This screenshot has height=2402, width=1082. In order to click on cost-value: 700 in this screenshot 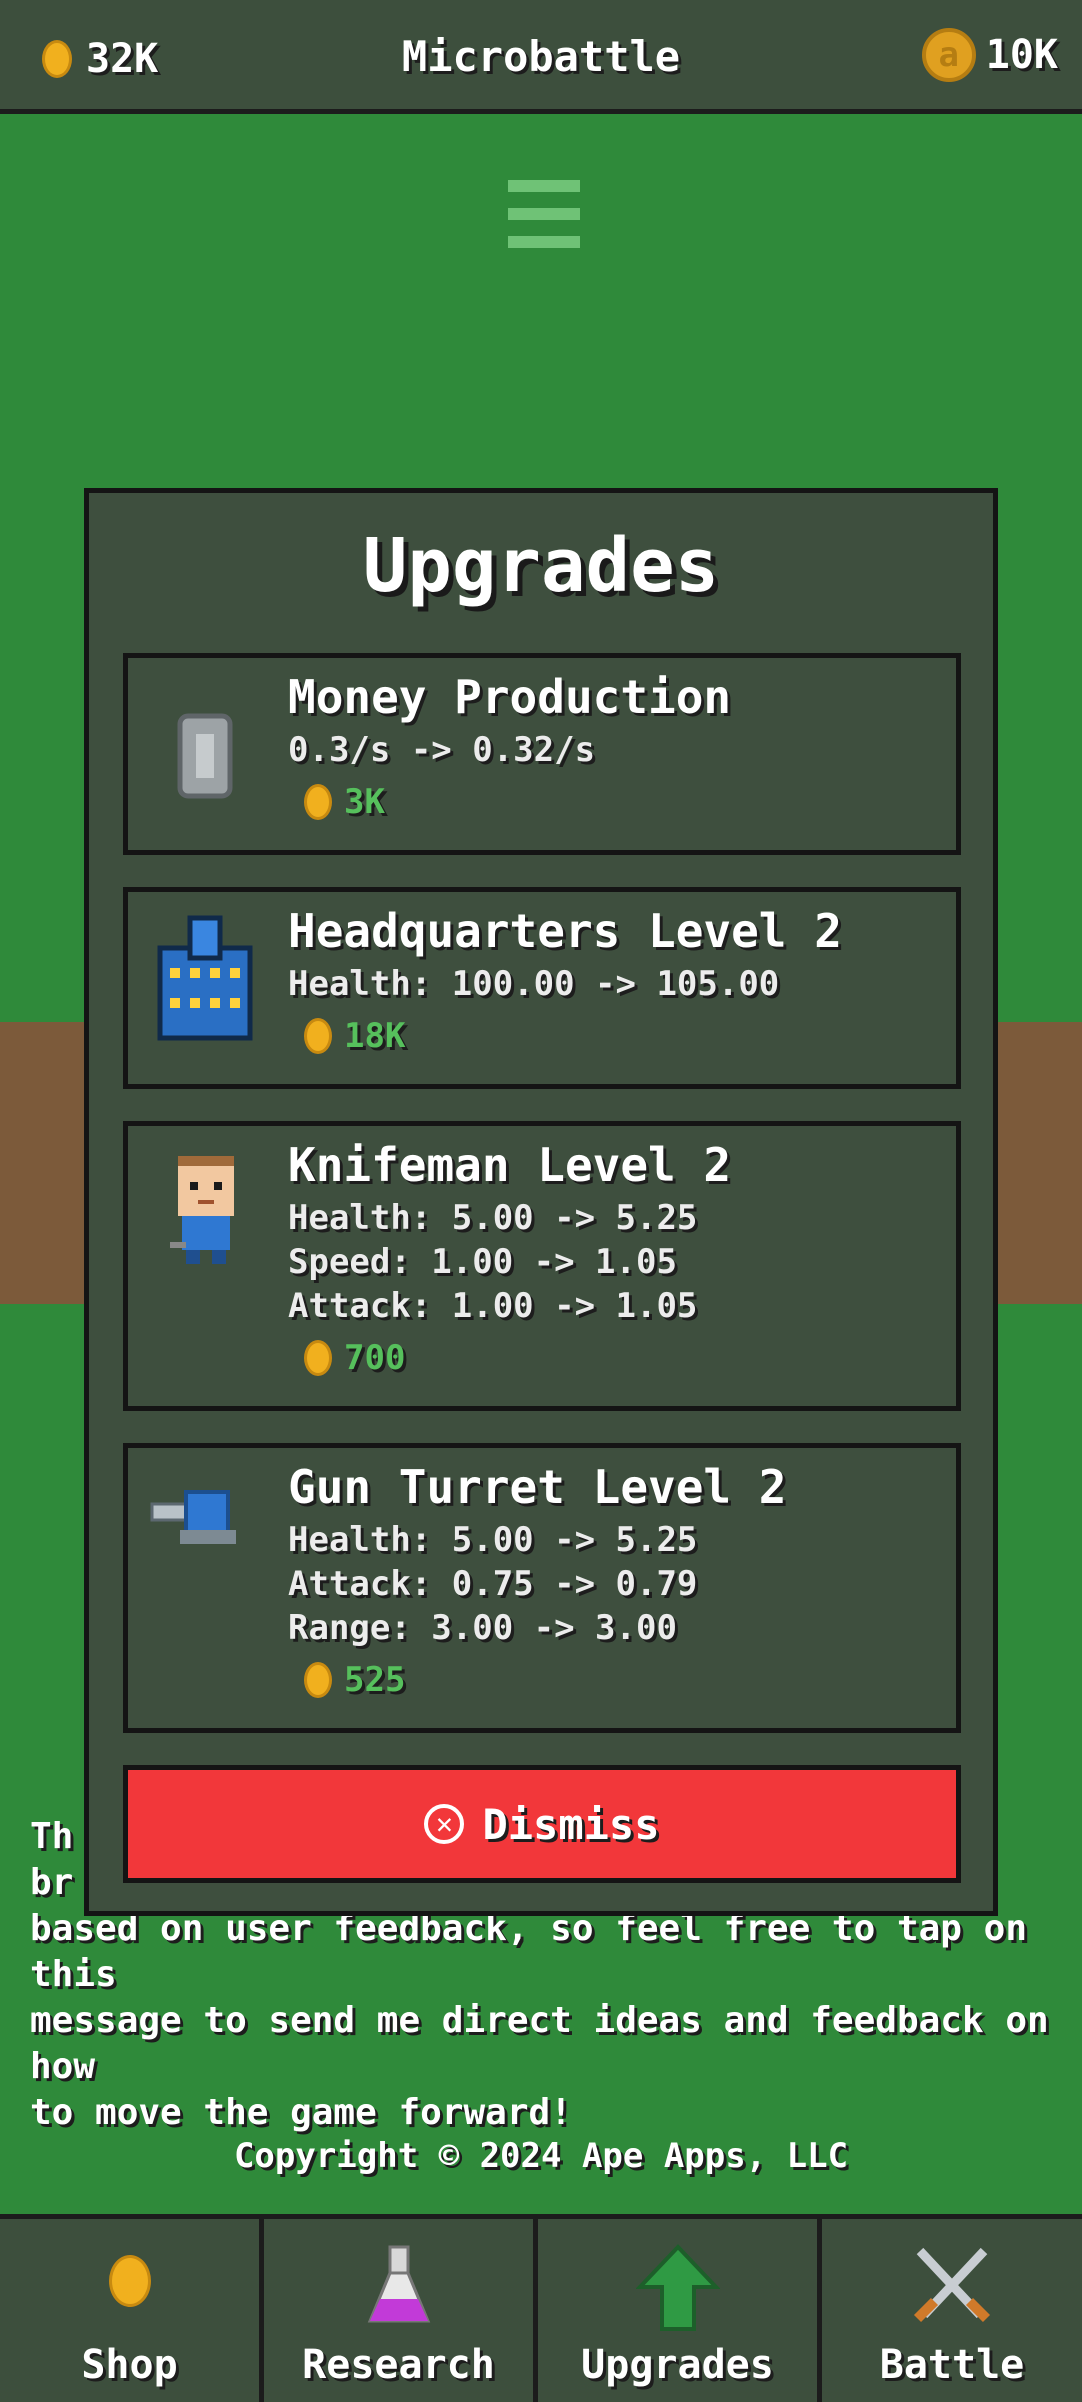, I will do `click(375, 1358)`.